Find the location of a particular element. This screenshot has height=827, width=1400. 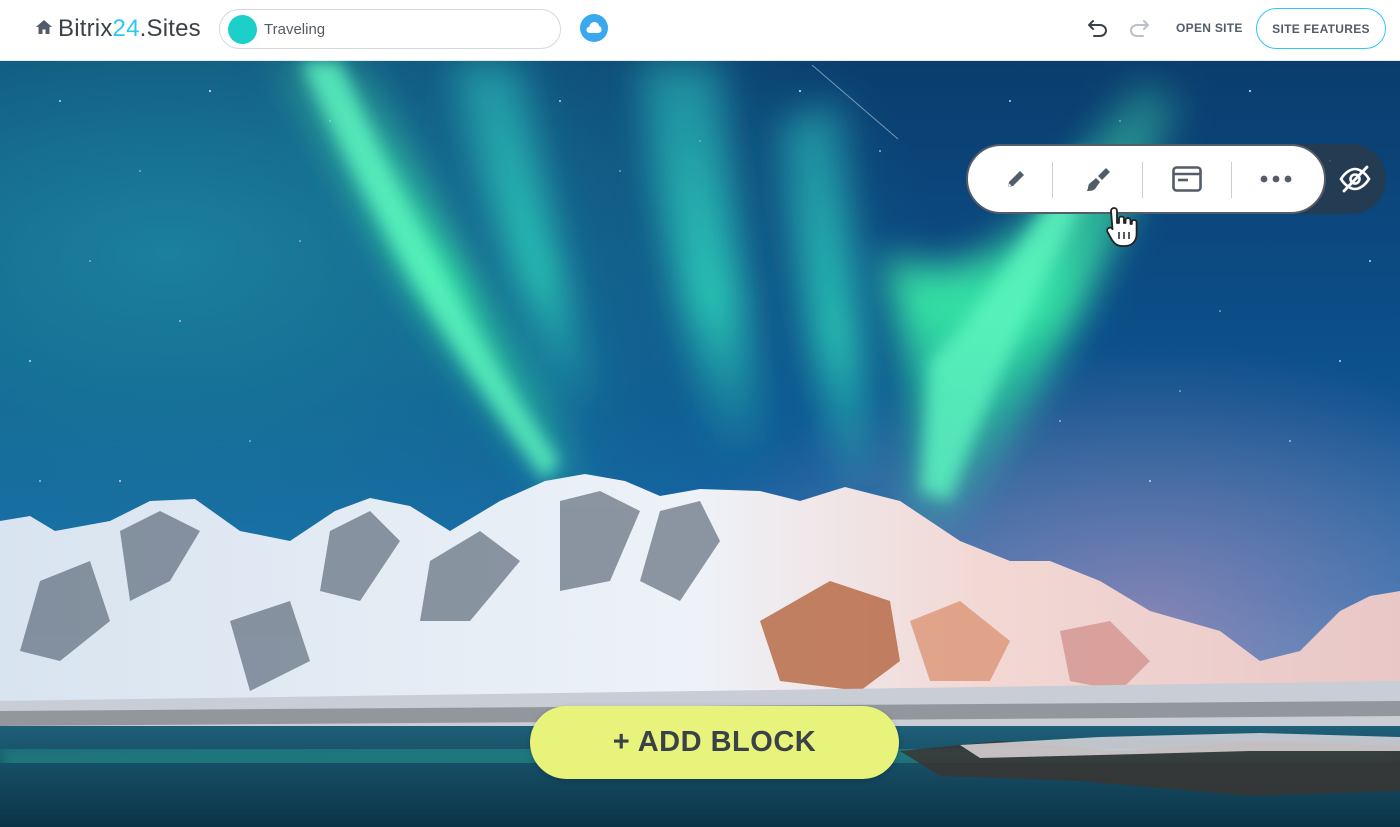

more-actions-button is located at coordinates (1276, 179).